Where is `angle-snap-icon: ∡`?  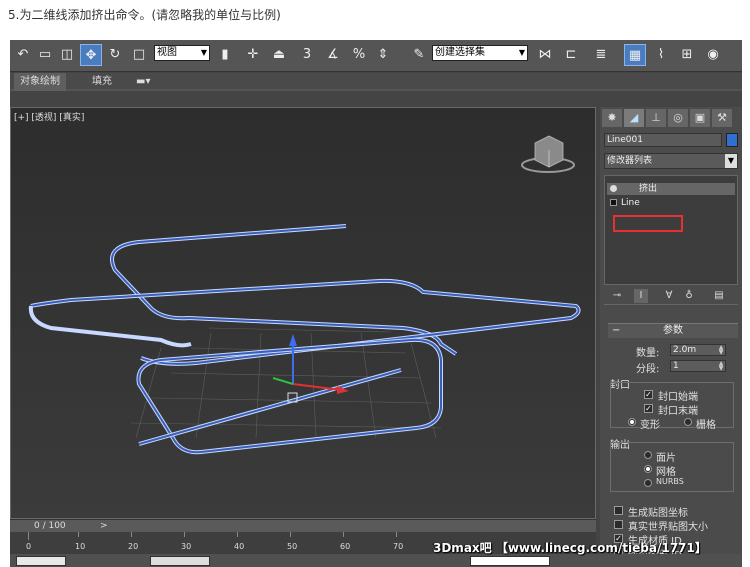
angle-snap-icon: ∡ is located at coordinates (333, 55).